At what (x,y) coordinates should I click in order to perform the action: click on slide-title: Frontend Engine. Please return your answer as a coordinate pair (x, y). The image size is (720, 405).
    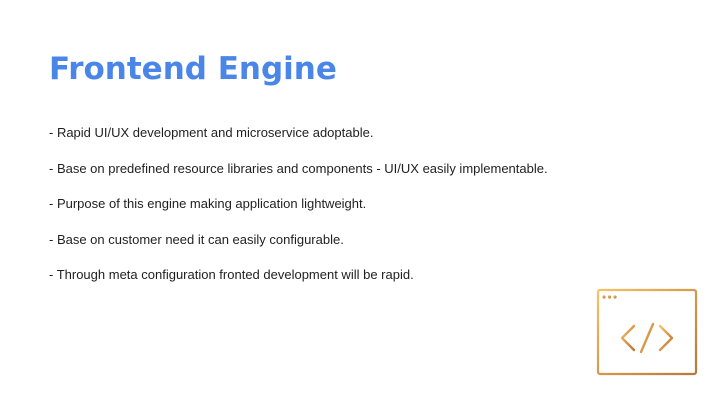
    Looking at the image, I should click on (193, 69).